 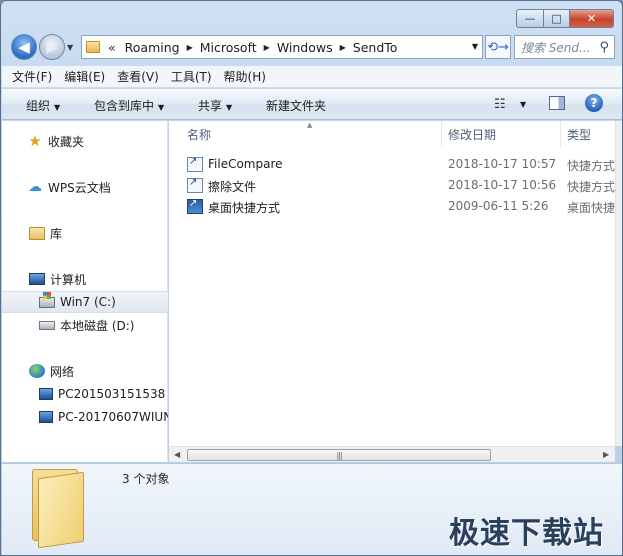 What do you see at coordinates (32, 76) in the screenshot?
I see `menu-file: 文件(F)` at bounding box center [32, 76].